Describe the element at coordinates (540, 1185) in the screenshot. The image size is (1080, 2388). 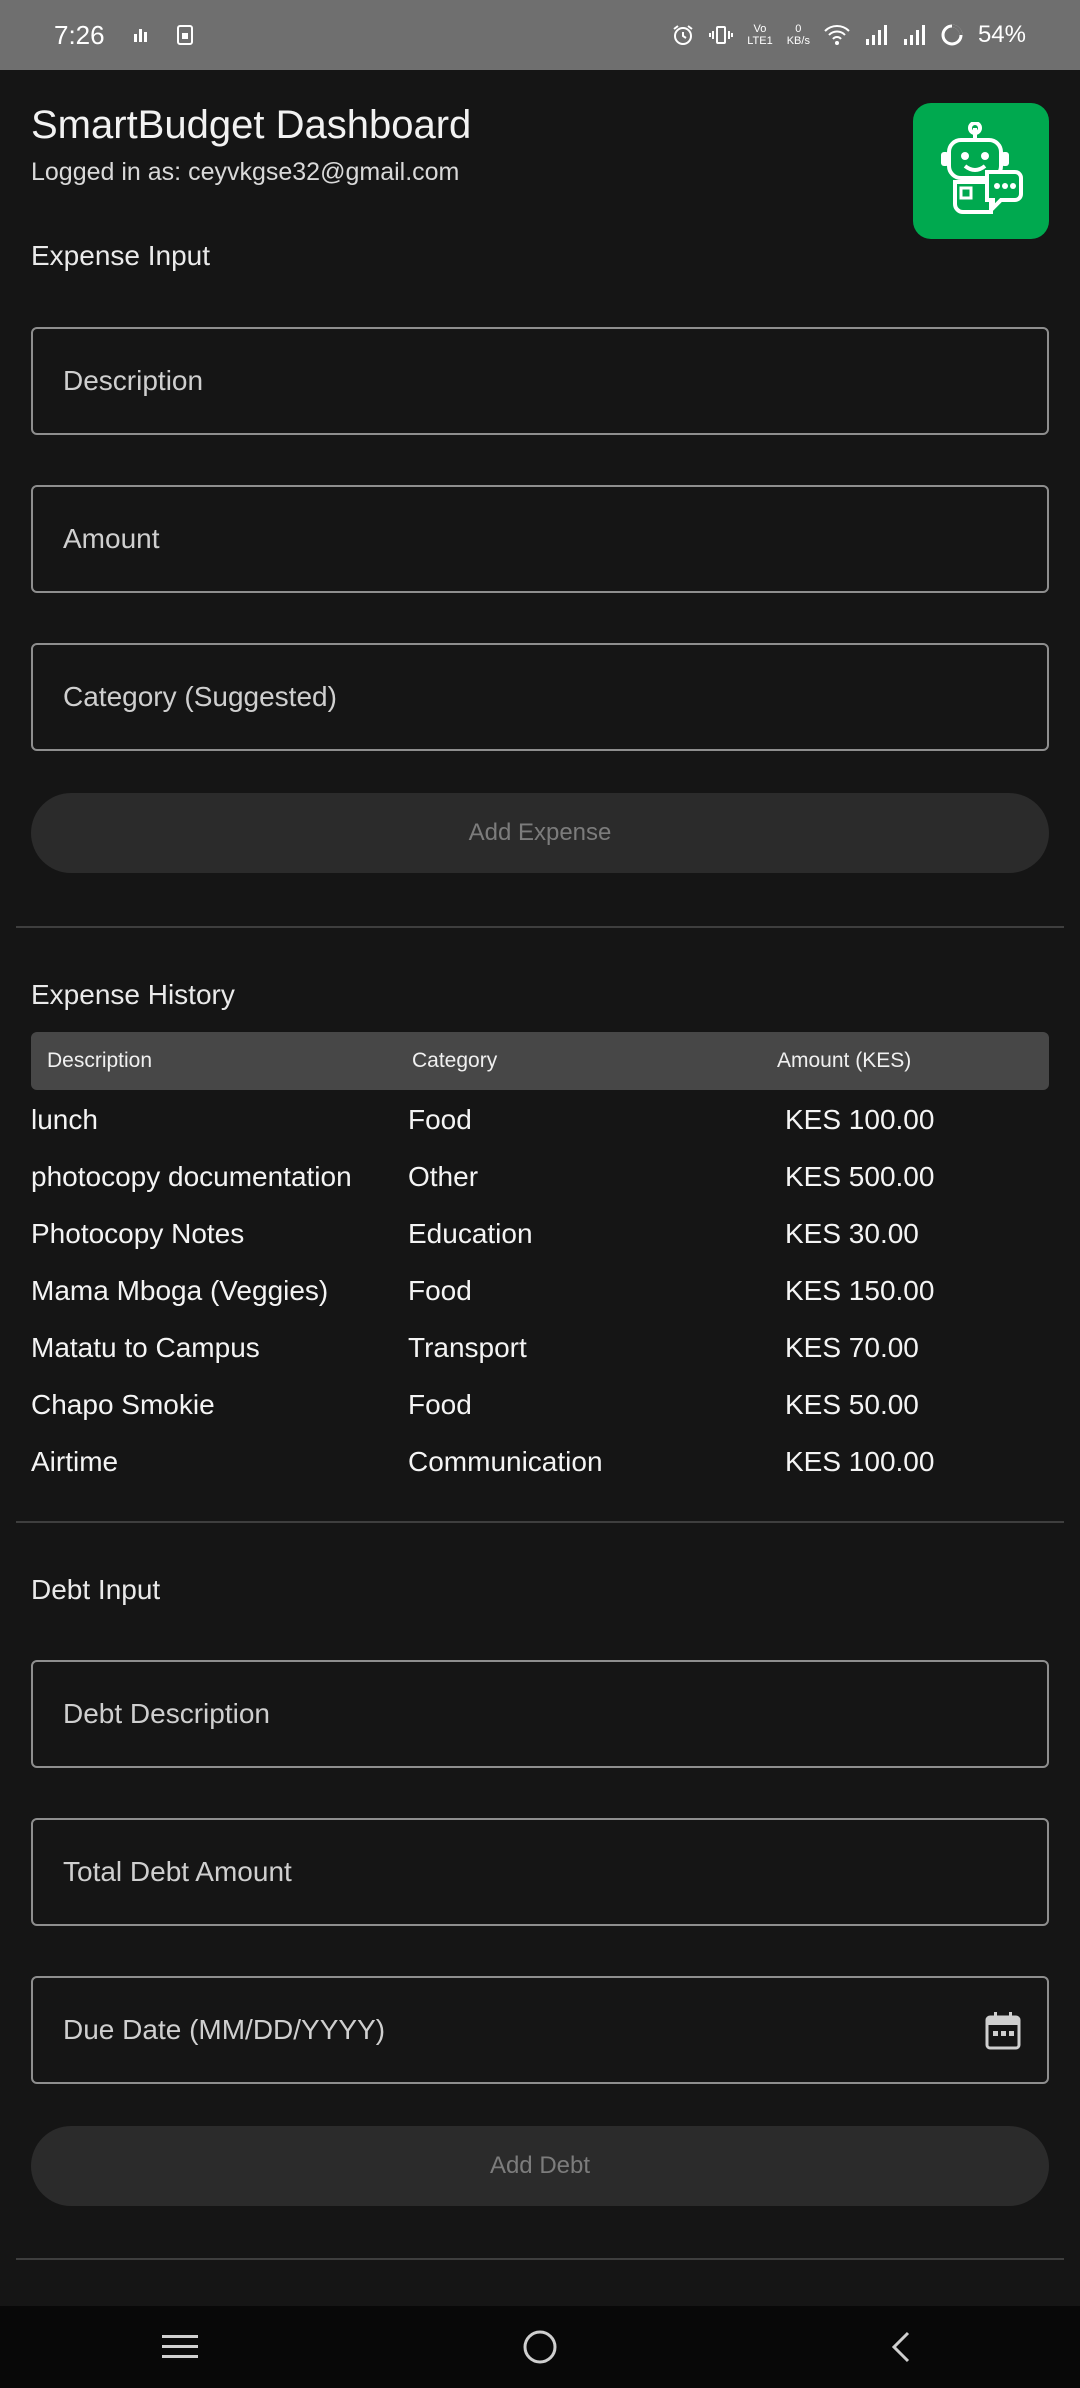
I see `table-row: photocopy documentation Other KES 500.00` at that location.